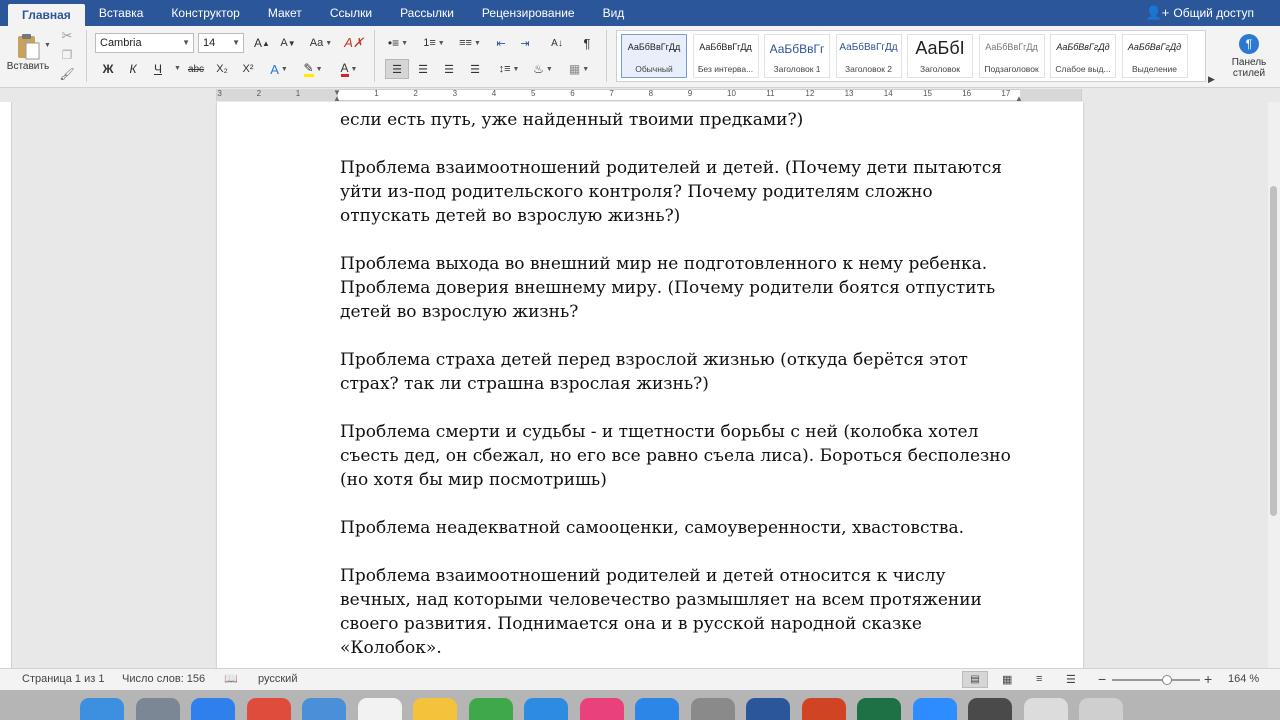 This screenshot has height=720, width=1280. What do you see at coordinates (63, 679) in the screenshot?
I see `page-count: Страница 1 из 1` at bounding box center [63, 679].